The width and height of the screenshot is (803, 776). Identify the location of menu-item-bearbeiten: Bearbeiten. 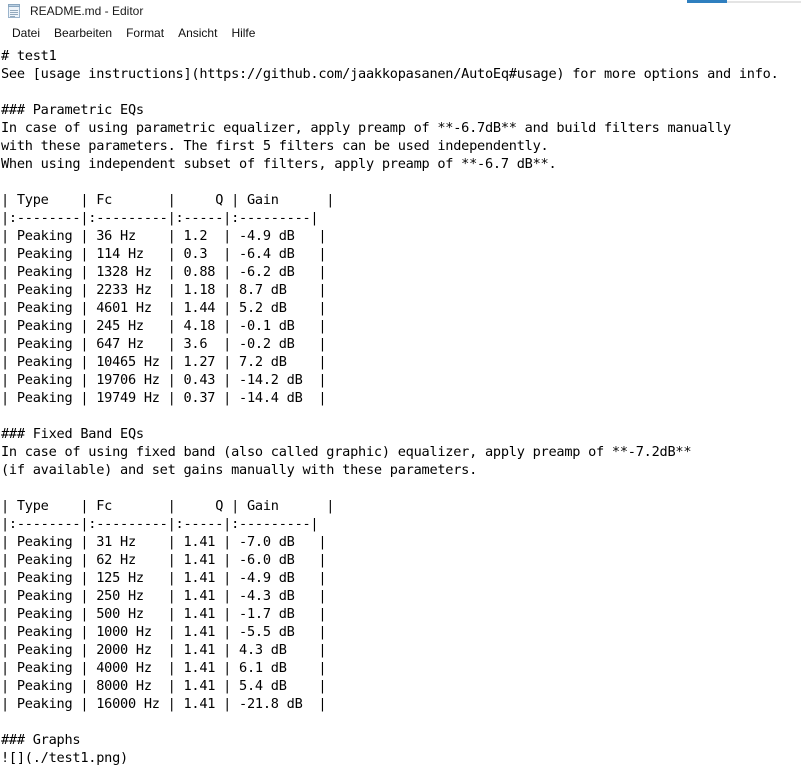
(83, 33).